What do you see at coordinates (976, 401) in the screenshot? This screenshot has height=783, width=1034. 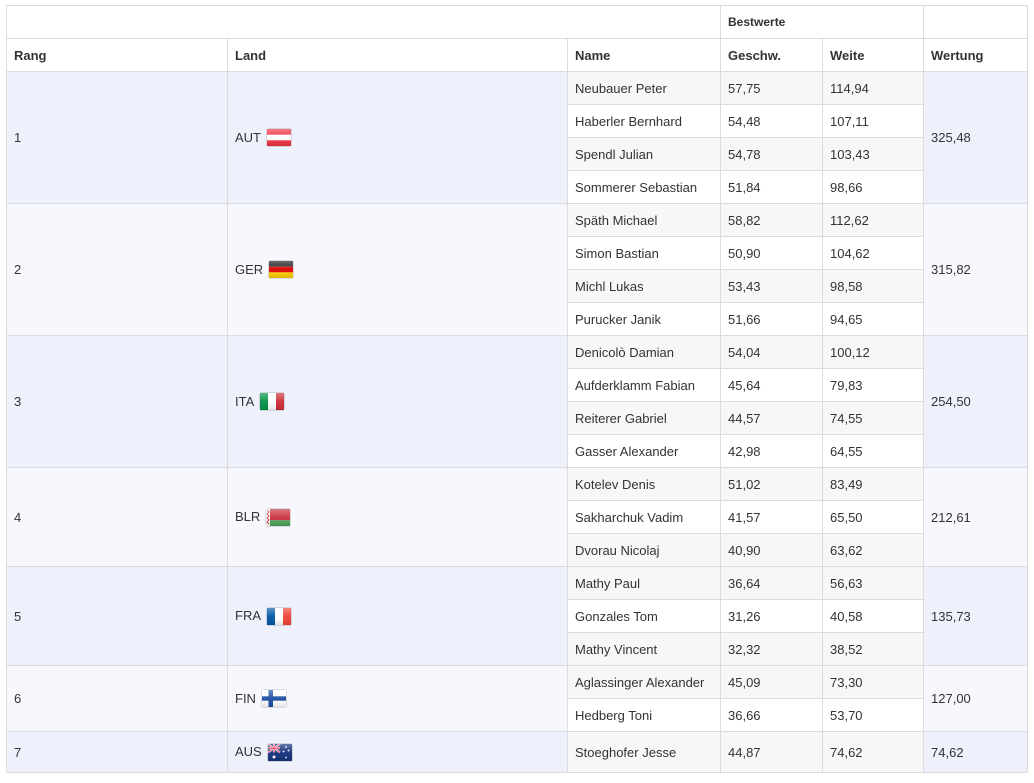 I see `team-score: 254,50` at bounding box center [976, 401].